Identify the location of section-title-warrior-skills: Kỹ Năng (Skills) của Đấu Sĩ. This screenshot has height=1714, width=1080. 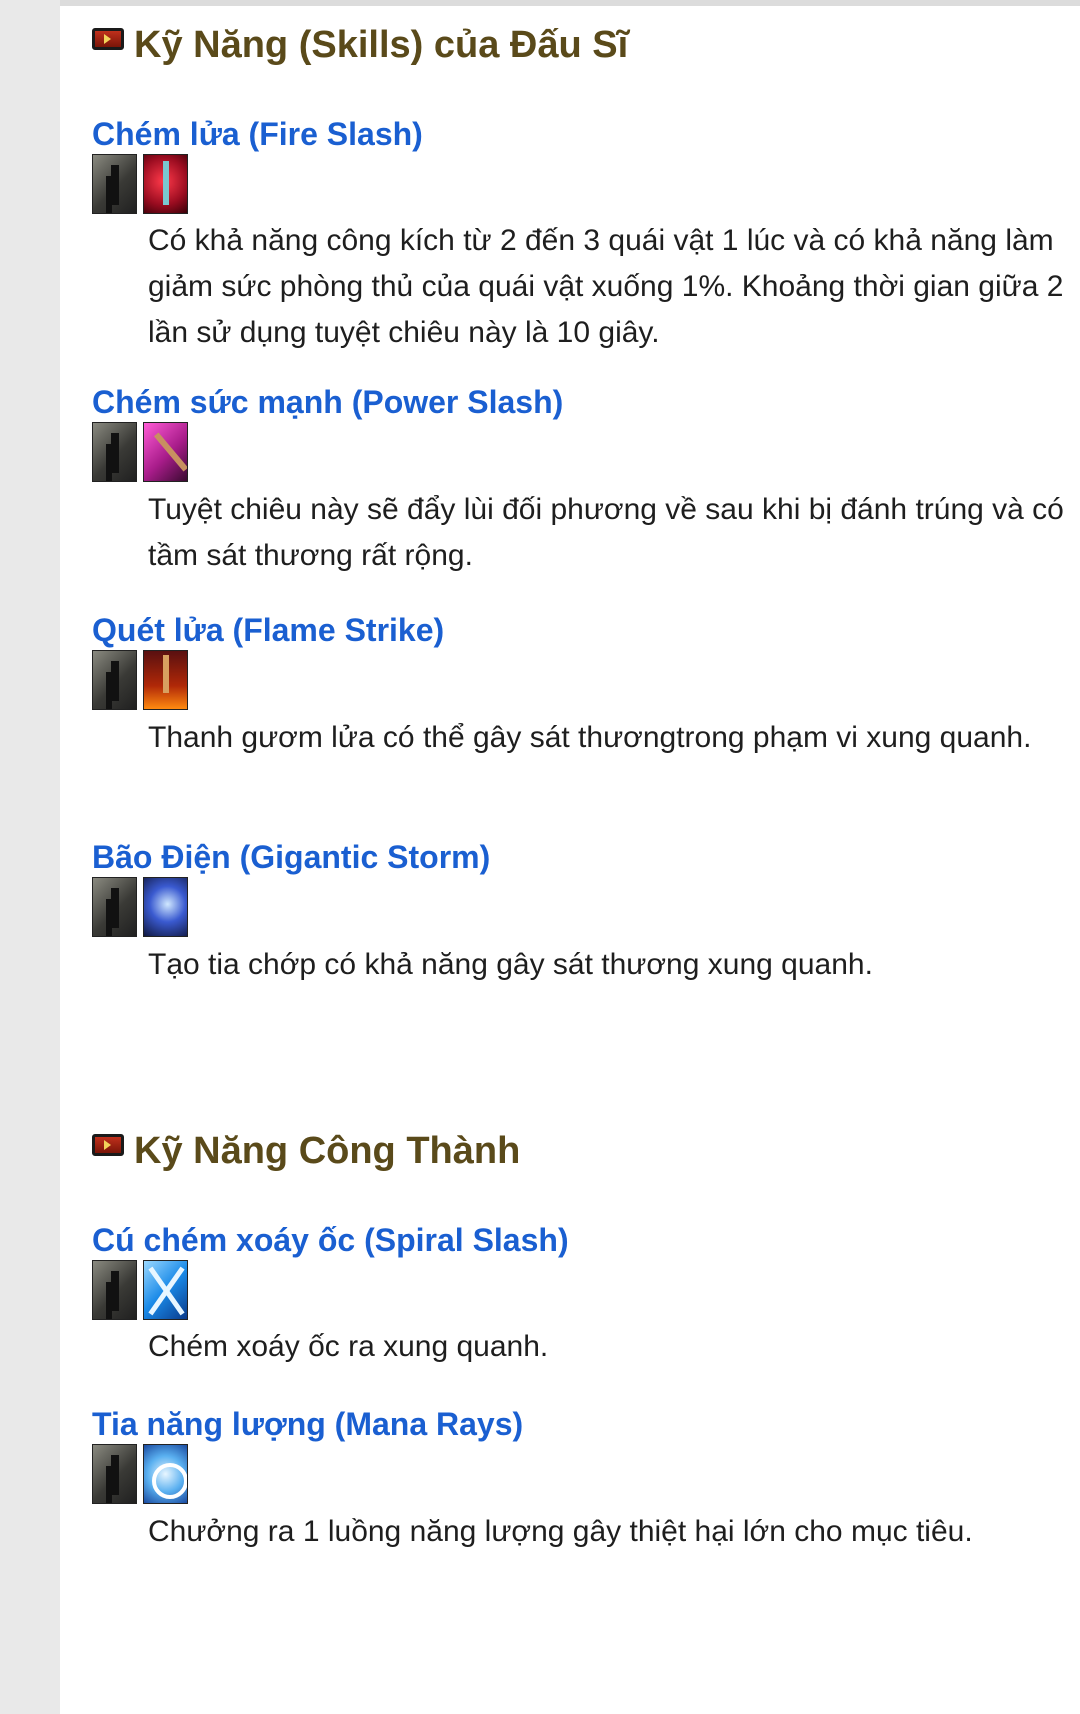
(360, 45).